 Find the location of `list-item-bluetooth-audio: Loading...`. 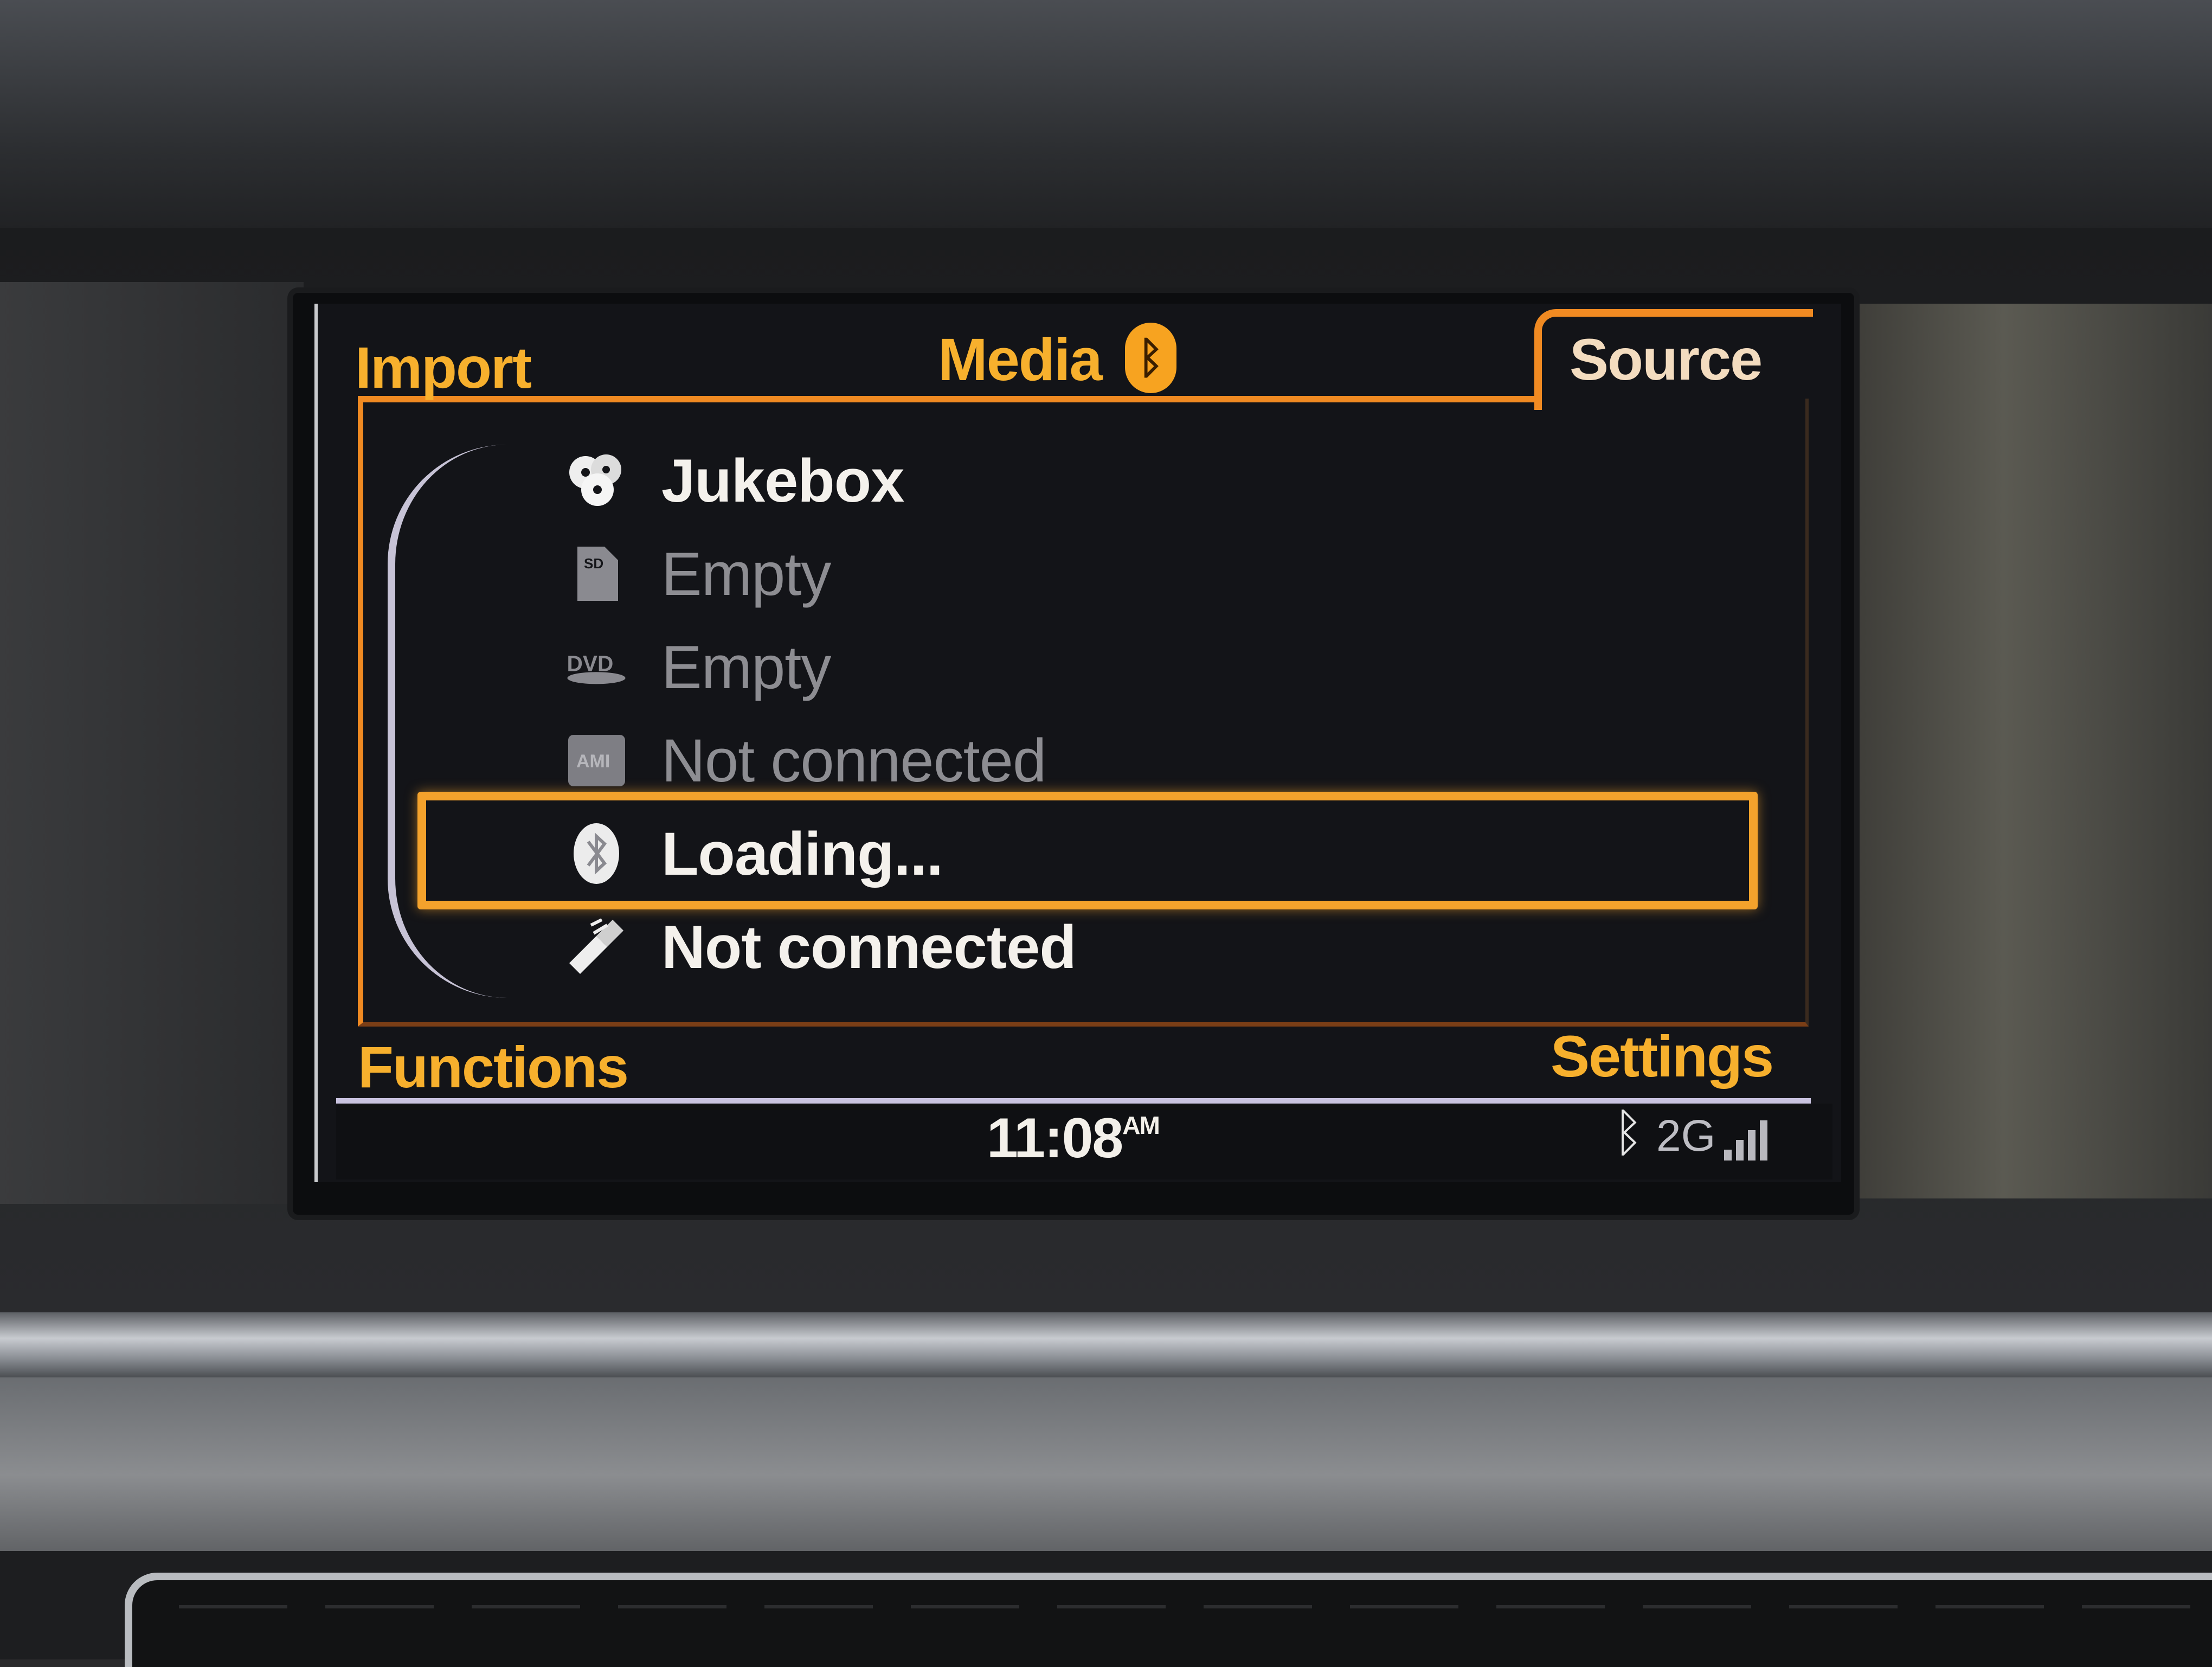

list-item-bluetooth-audio: Loading... is located at coordinates (1160, 853).